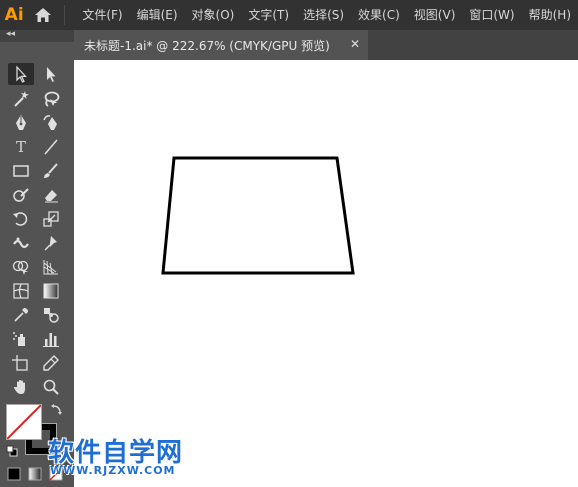 This screenshot has height=487, width=578. I want to click on menu-edit: 编辑(E), so click(157, 15).